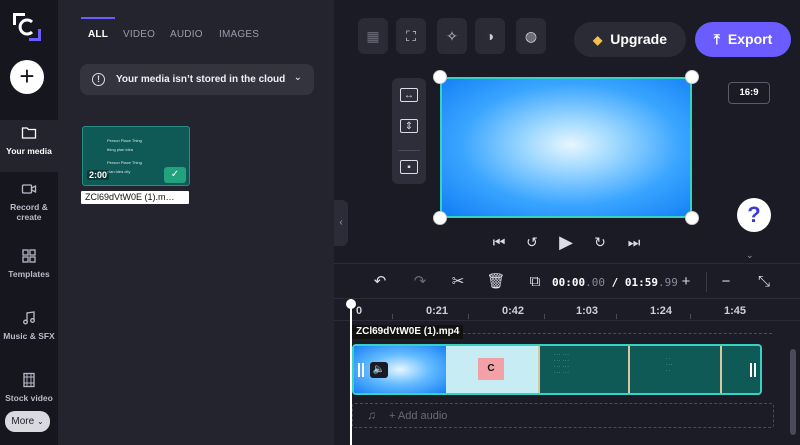  What do you see at coordinates (29, 146) in the screenshot?
I see `rail-item-your-media: Your media` at bounding box center [29, 146].